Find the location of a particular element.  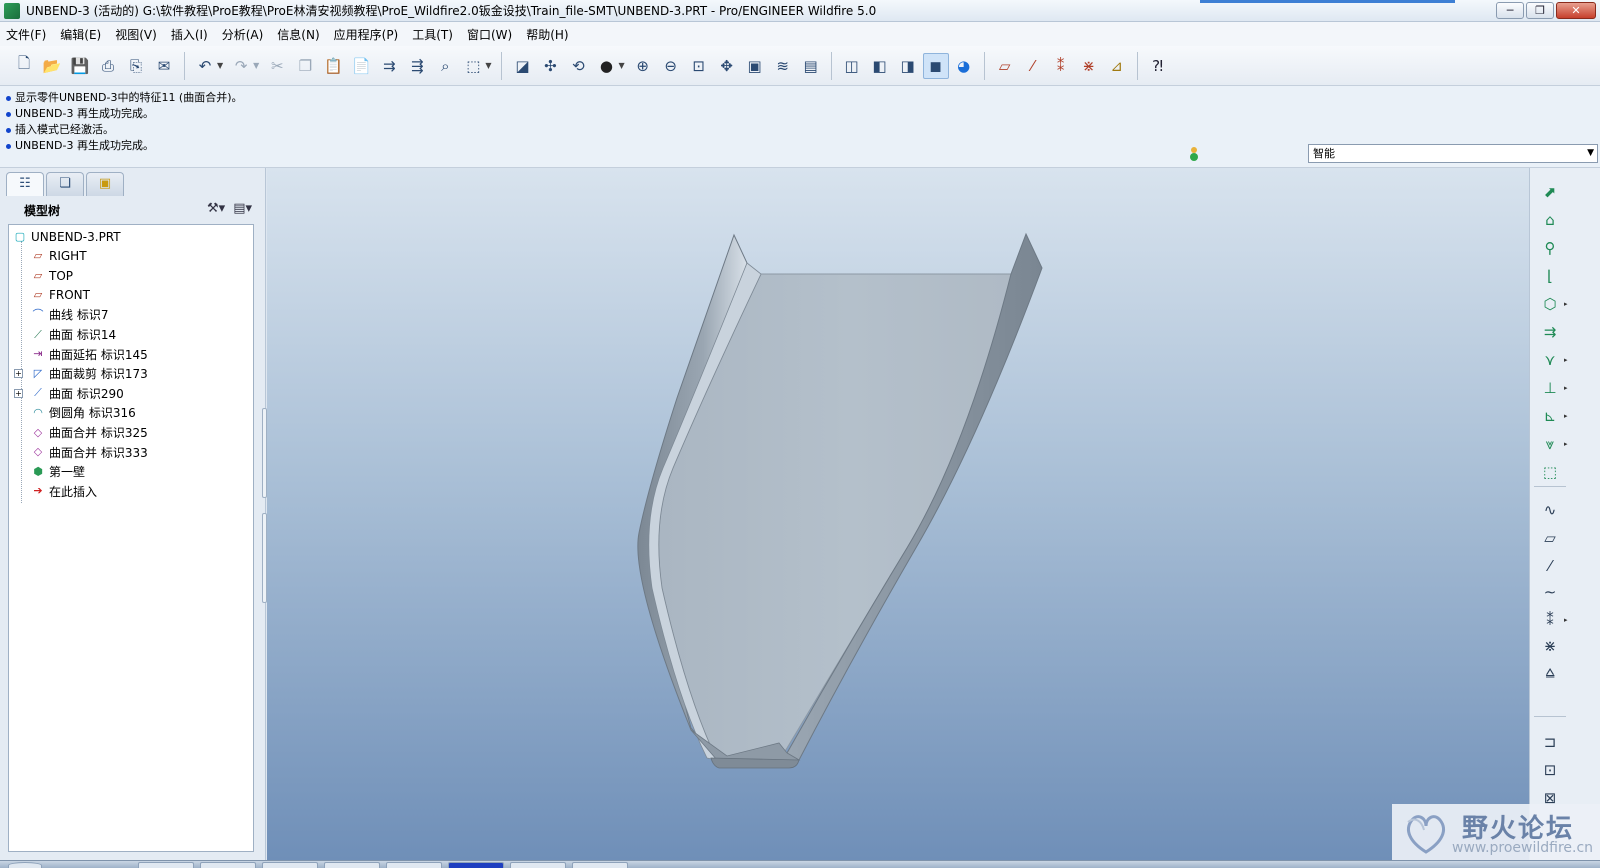

redo-icon: ↷ is located at coordinates (241, 66).